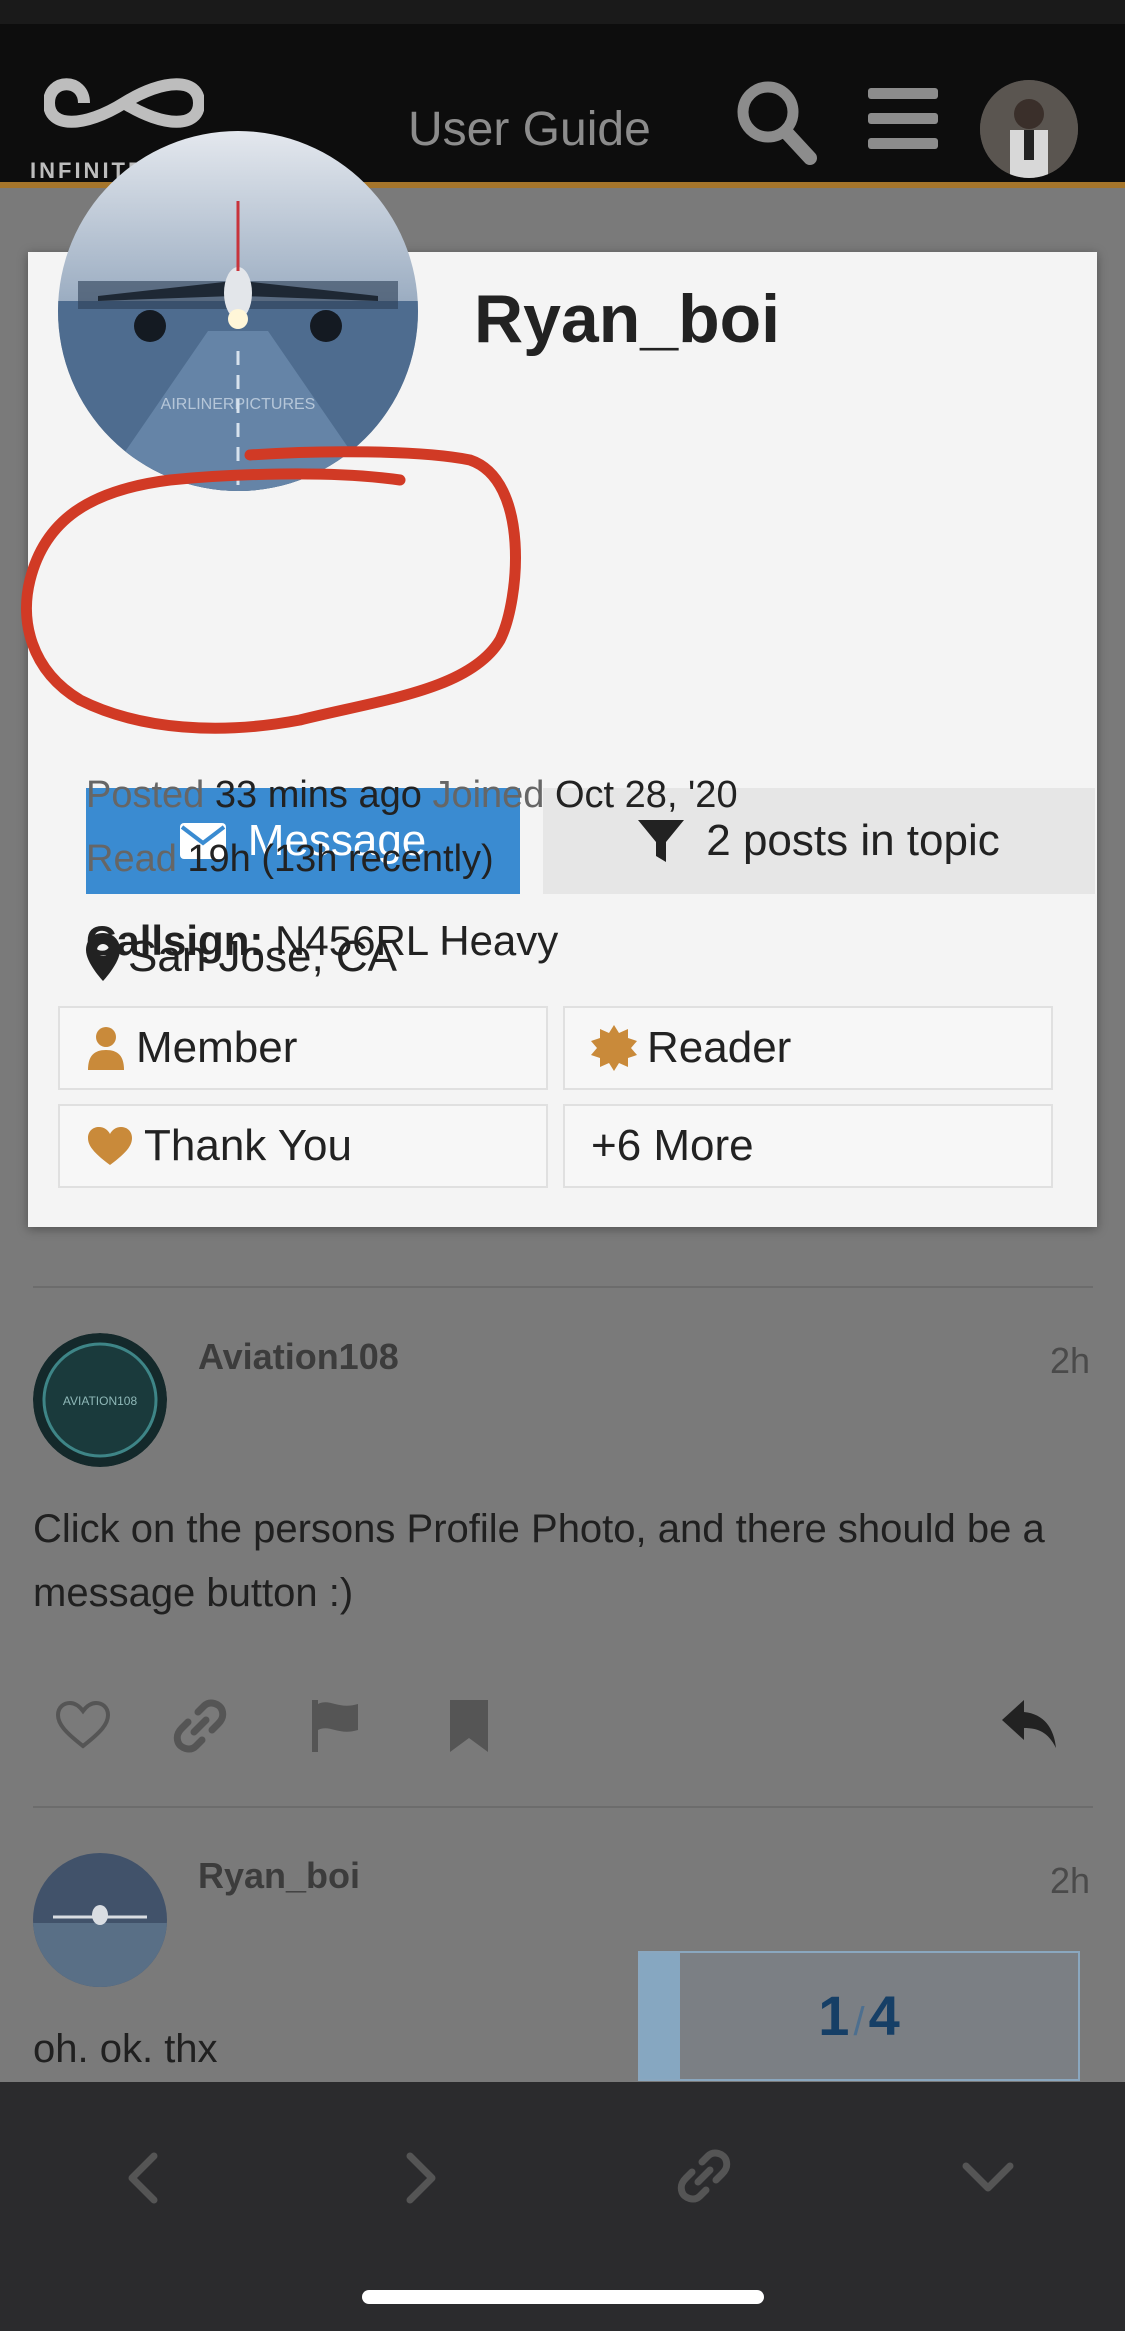  I want to click on badge-label: Reader, so click(719, 1047).